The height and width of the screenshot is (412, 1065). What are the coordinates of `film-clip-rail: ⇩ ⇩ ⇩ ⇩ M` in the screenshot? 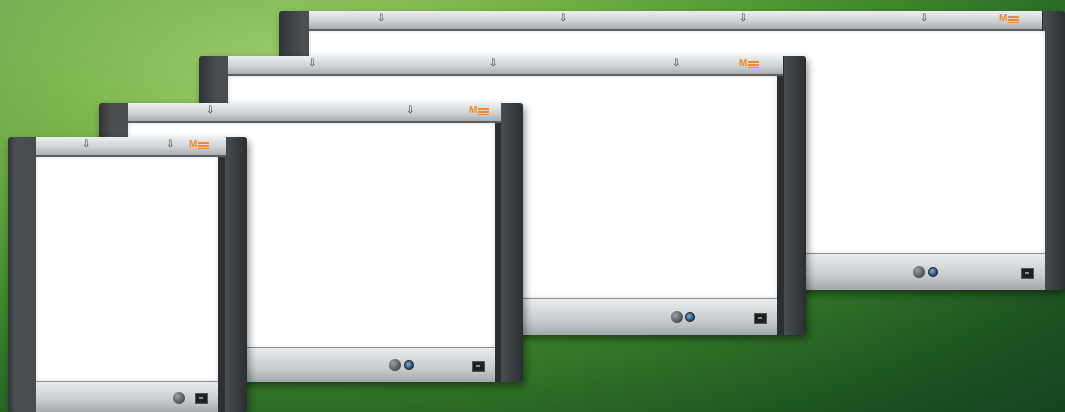 It's located at (675, 21).